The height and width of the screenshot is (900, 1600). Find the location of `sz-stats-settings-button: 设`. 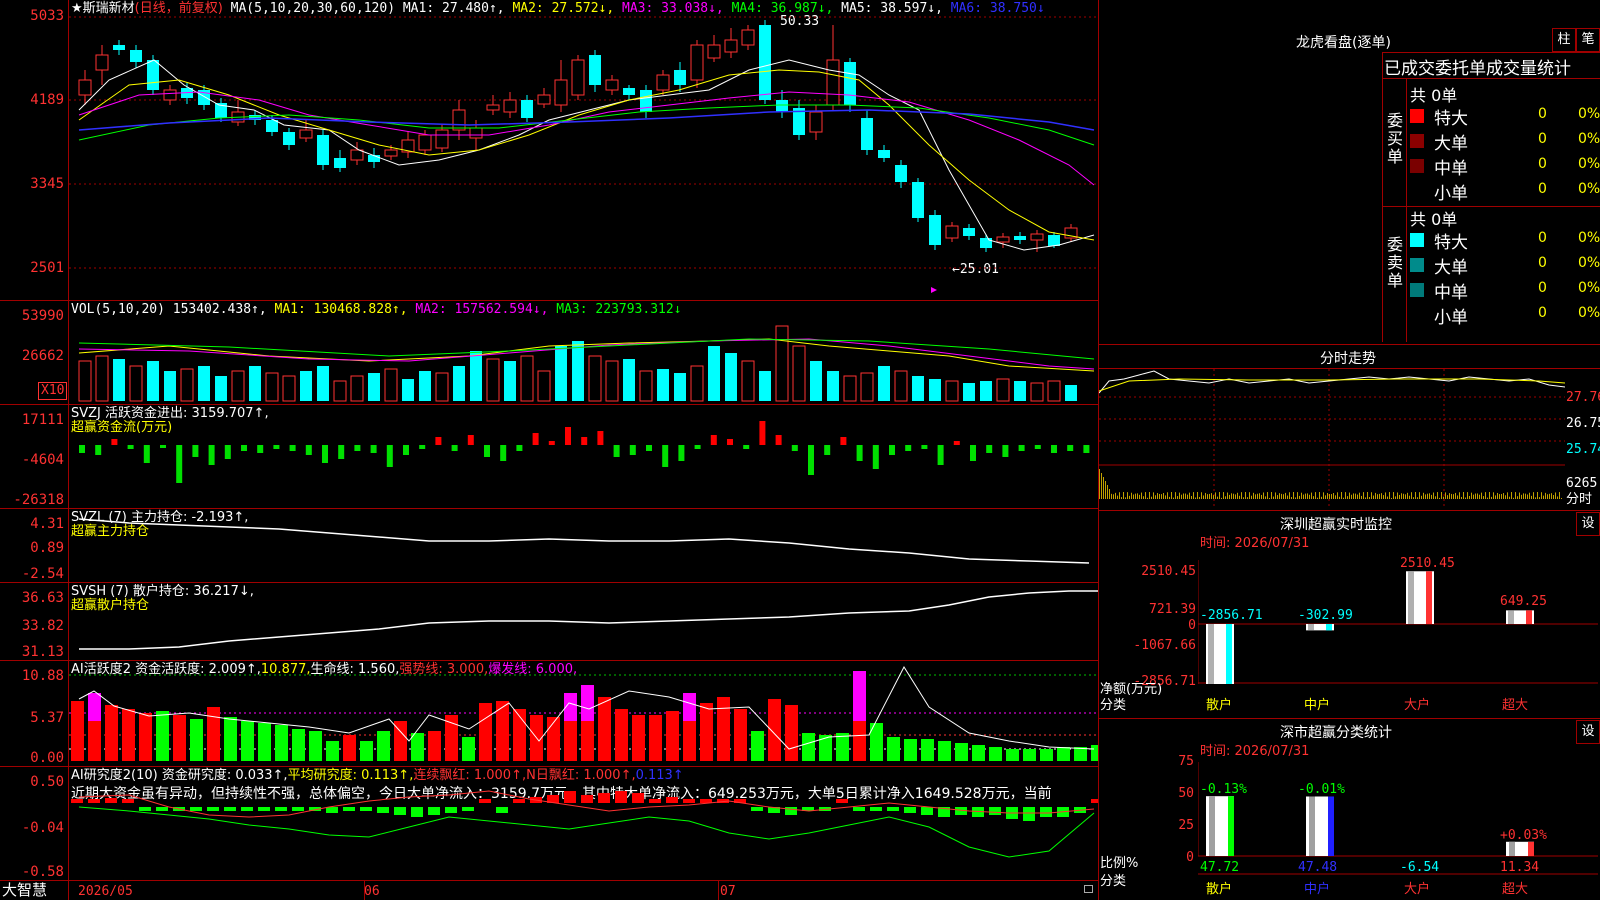

sz-stats-settings-button: 设 is located at coordinates (1588, 732).